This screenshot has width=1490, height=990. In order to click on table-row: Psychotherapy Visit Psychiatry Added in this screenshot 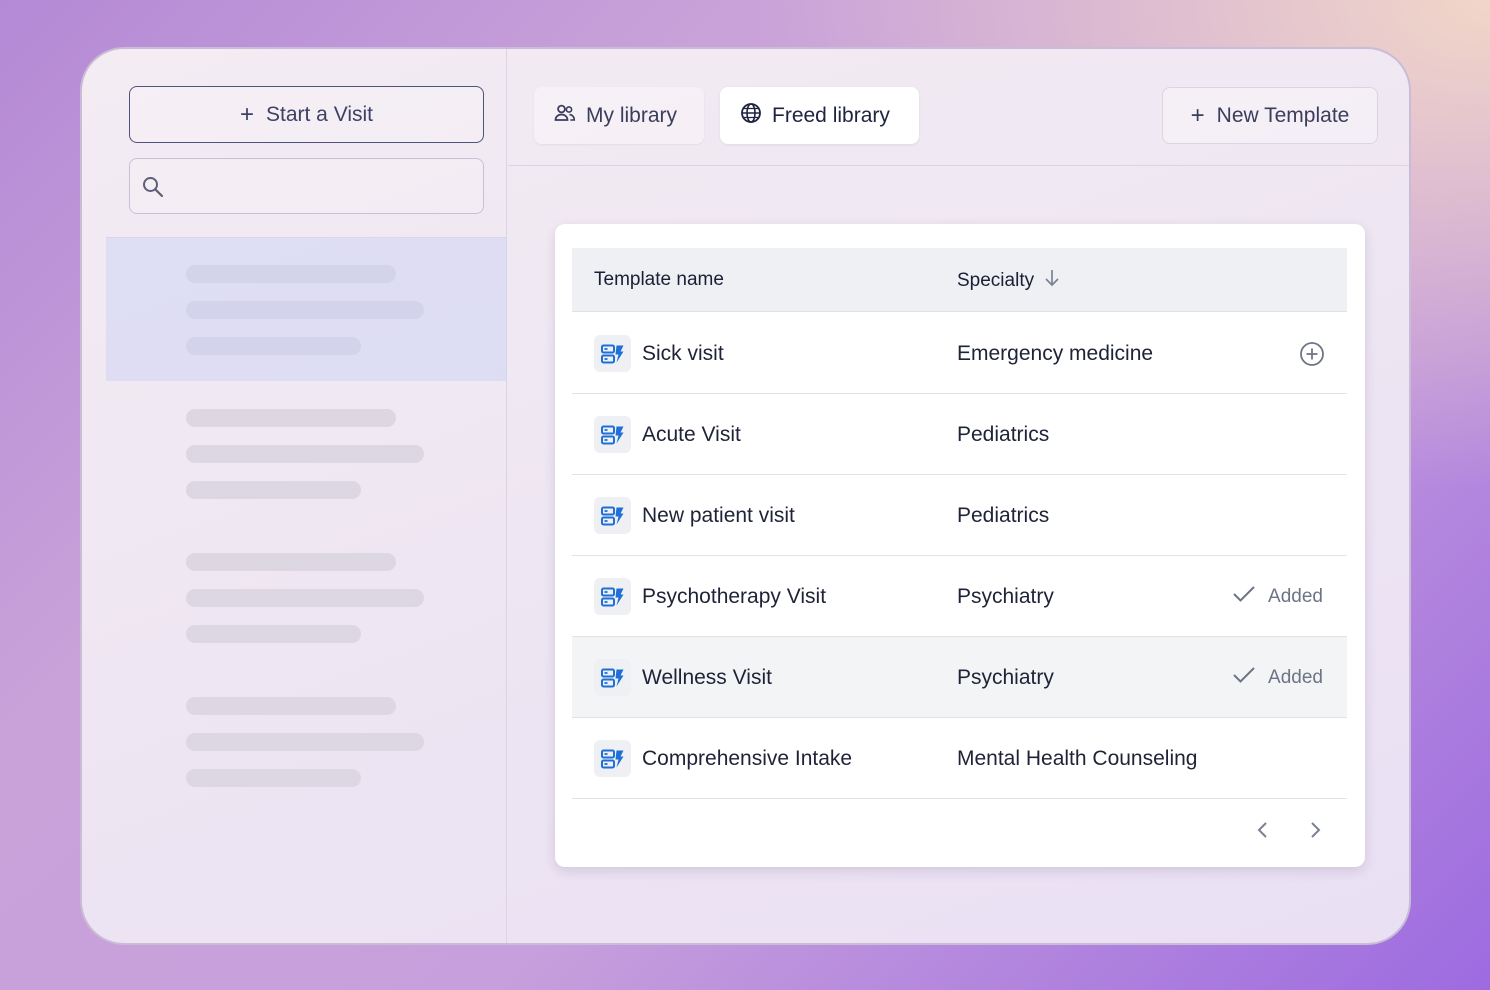, I will do `click(959, 596)`.